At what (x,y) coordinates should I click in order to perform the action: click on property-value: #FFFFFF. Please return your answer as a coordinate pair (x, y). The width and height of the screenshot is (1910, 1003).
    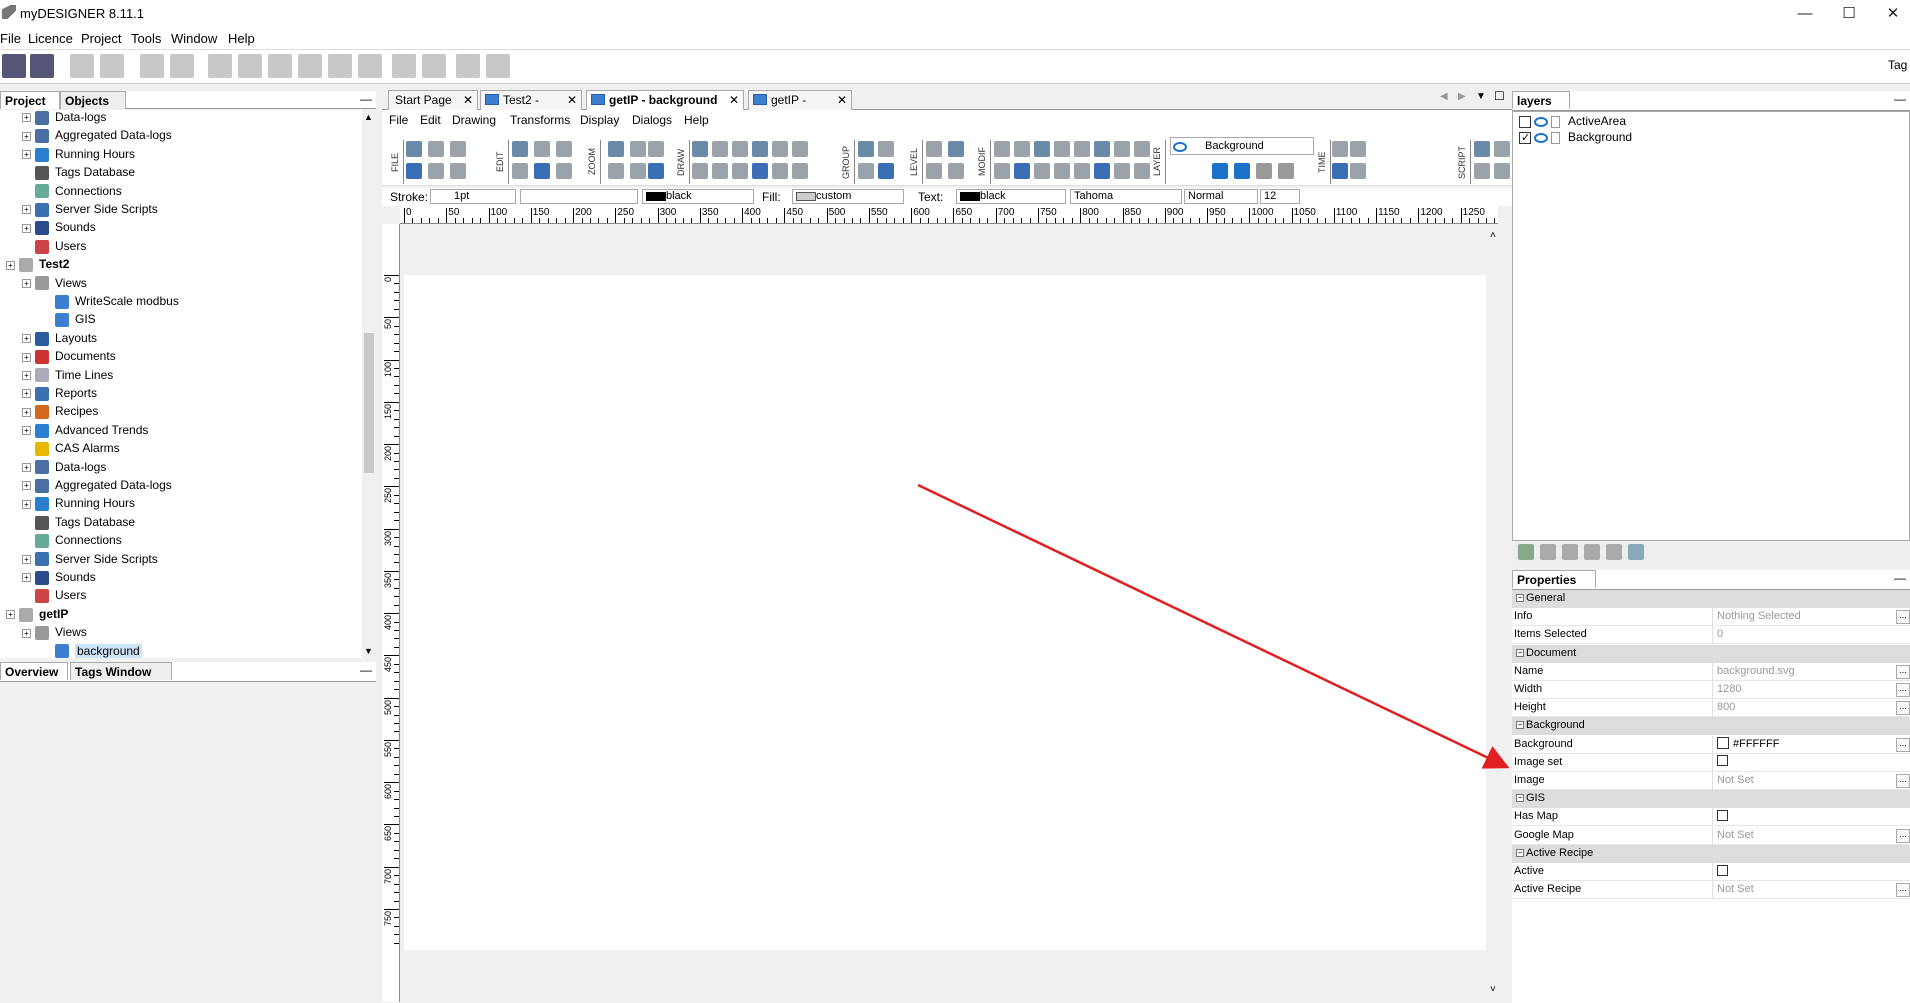
    Looking at the image, I should click on (1801, 744).